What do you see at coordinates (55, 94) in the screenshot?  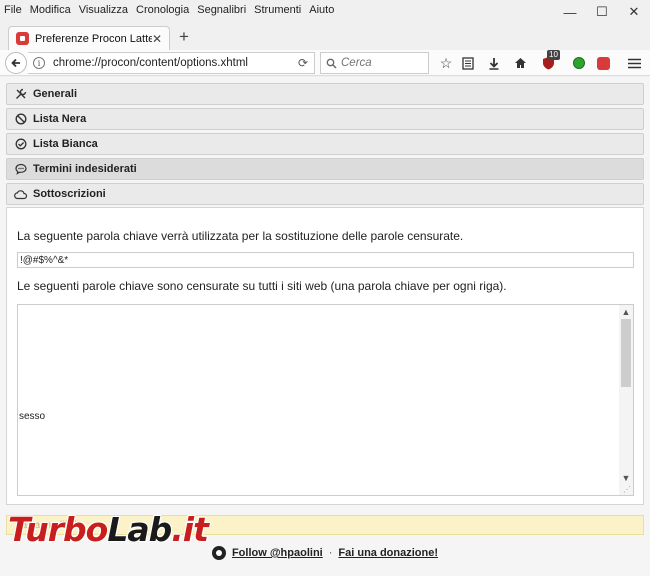 I see `accordion-label: Generali` at bounding box center [55, 94].